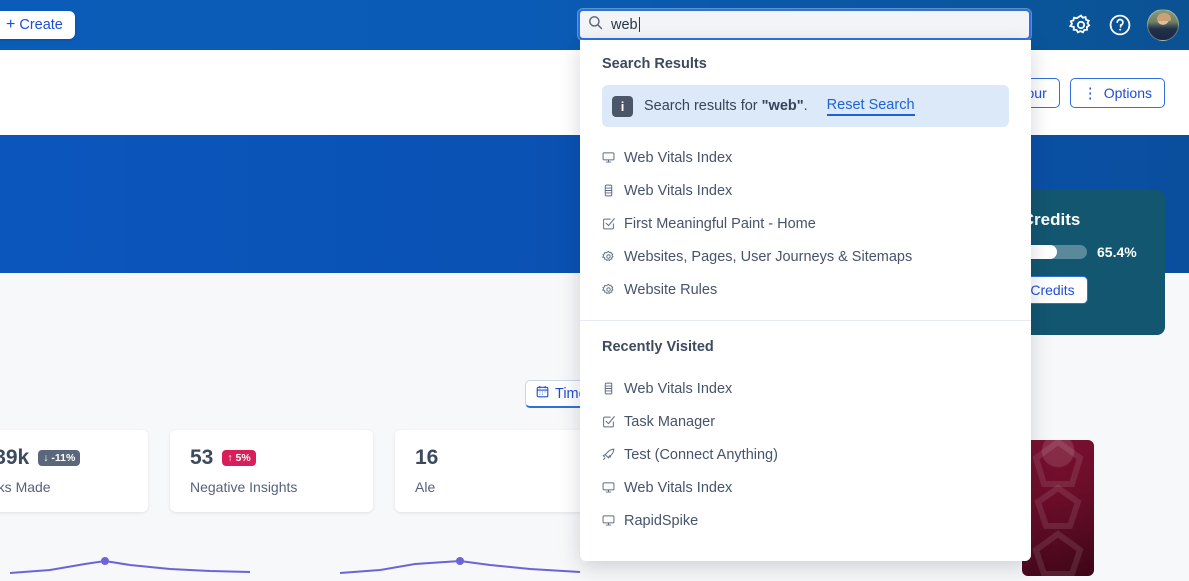  I want to click on stat-value: 46.39k, so click(15, 457).